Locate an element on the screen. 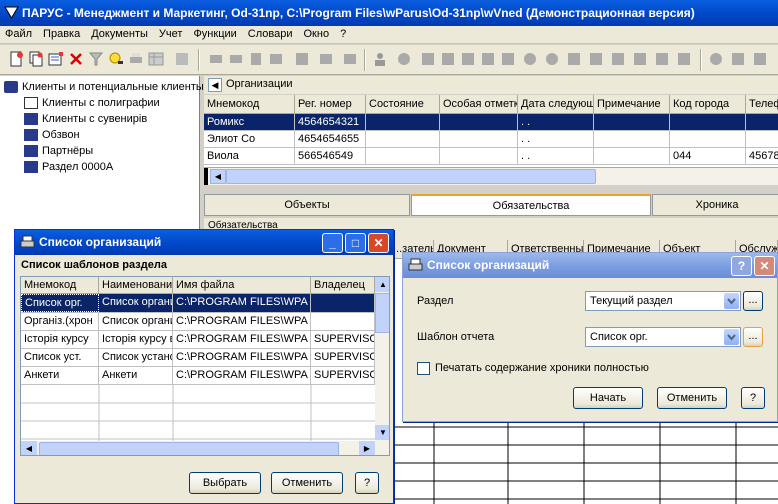 Image resolution: width=778 pixels, height=504 pixels. column-header: Наименование is located at coordinates (136, 285).